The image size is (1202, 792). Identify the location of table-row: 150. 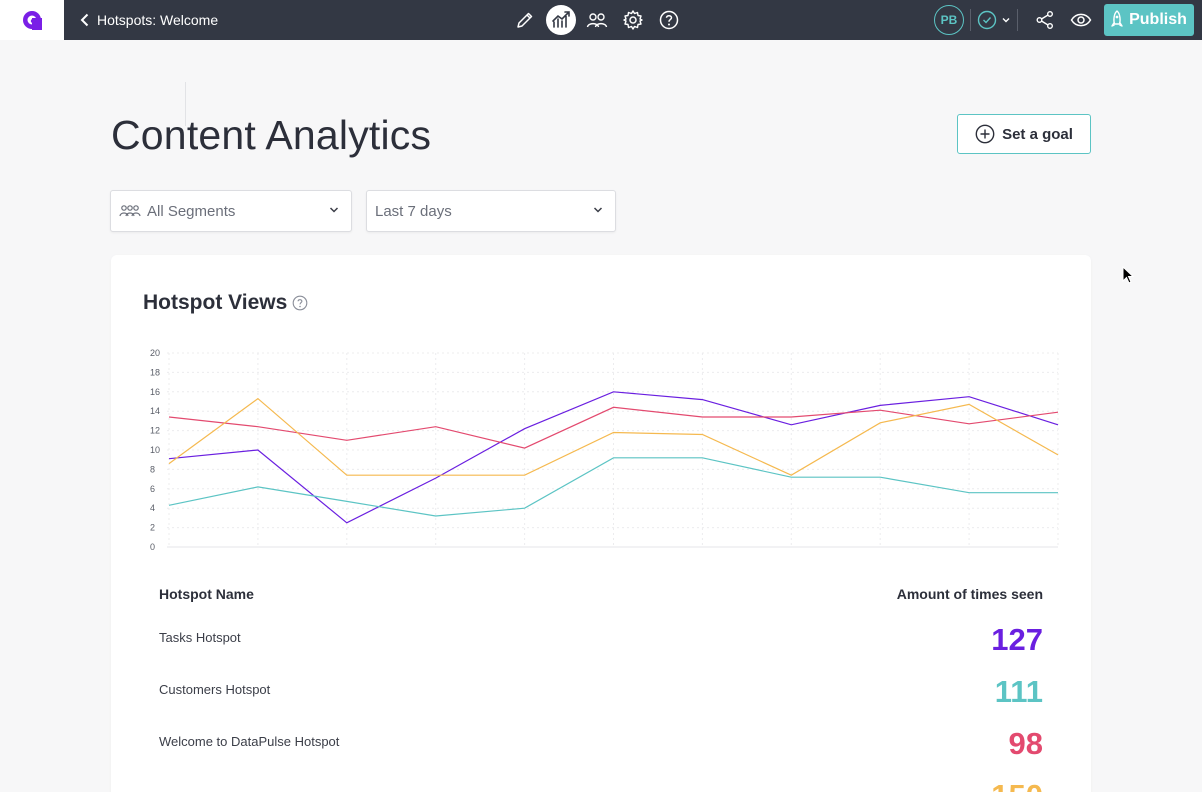
(601, 785).